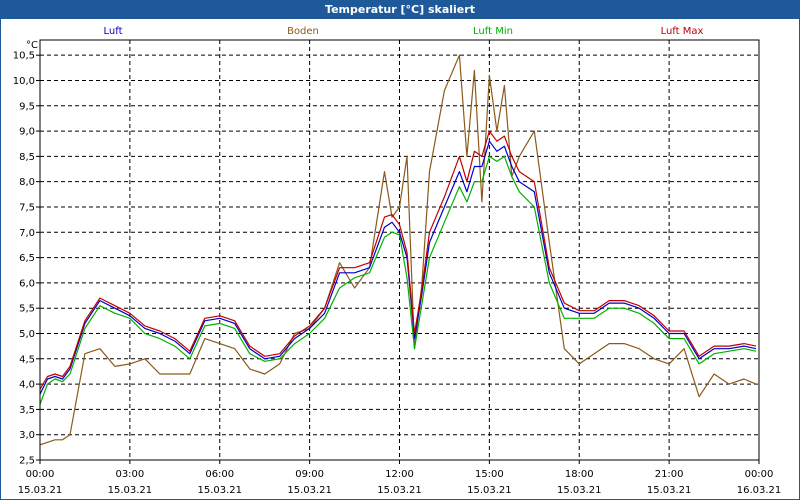 This screenshot has height=500, width=800. I want to click on y-tick-label: 10,5, so click(24, 56).